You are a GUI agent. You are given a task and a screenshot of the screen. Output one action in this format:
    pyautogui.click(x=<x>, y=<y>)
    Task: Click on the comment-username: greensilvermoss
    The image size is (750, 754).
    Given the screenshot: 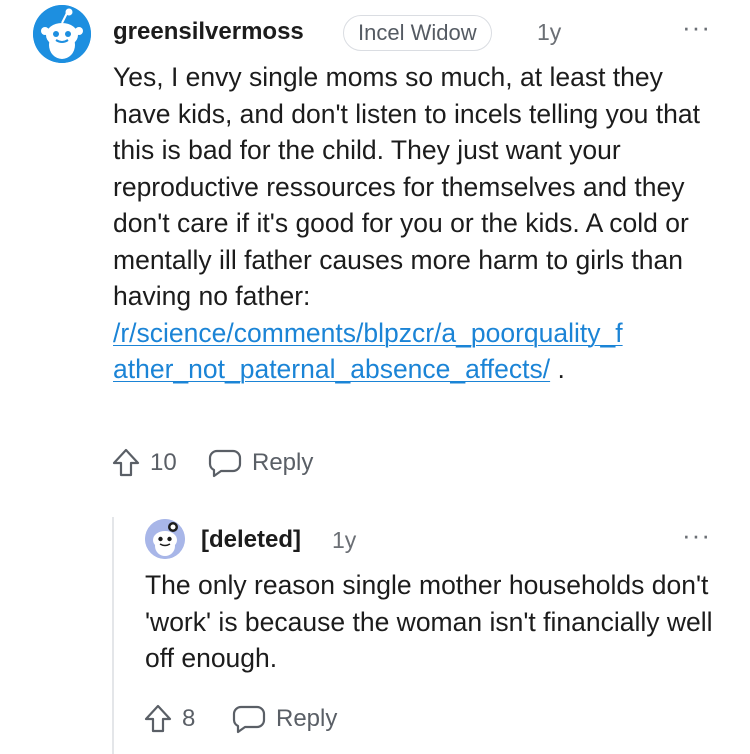 What is the action you would take?
    pyautogui.click(x=208, y=32)
    